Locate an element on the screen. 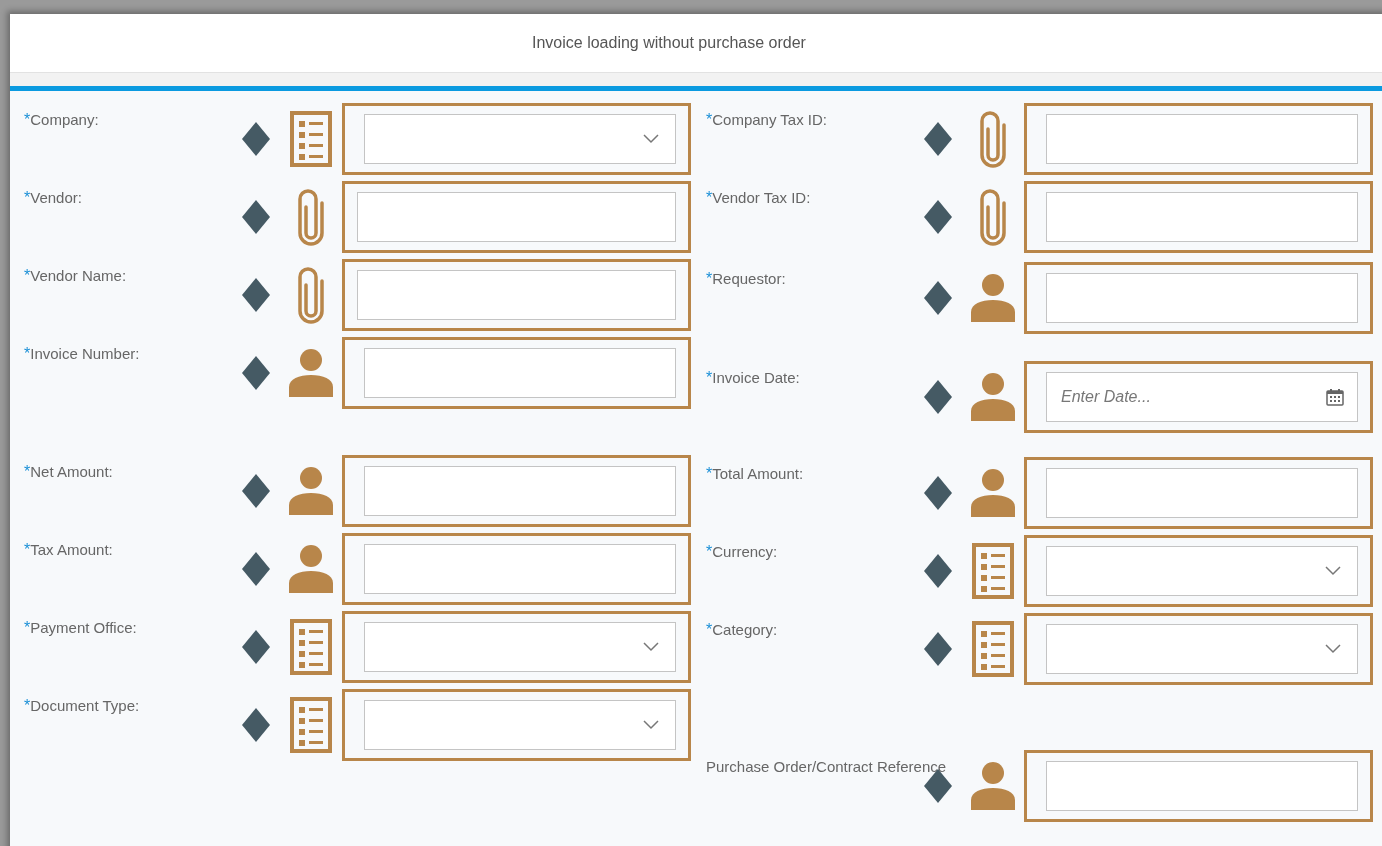  field-label: Vendor Name: is located at coordinates (78, 275).